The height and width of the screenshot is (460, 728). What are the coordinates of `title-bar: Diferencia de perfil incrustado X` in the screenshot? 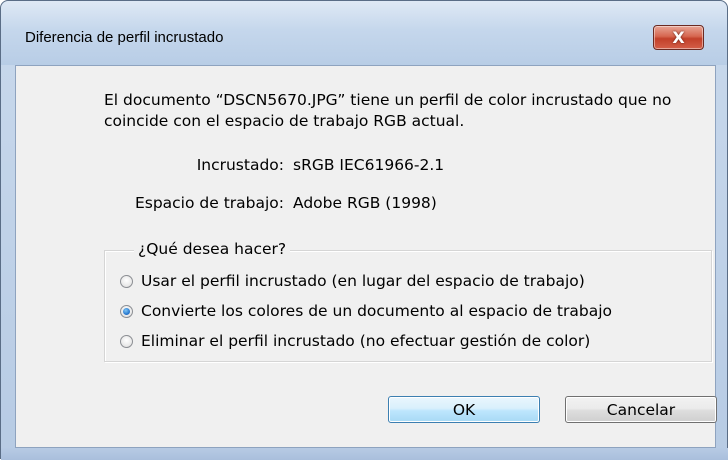 It's located at (364, 33).